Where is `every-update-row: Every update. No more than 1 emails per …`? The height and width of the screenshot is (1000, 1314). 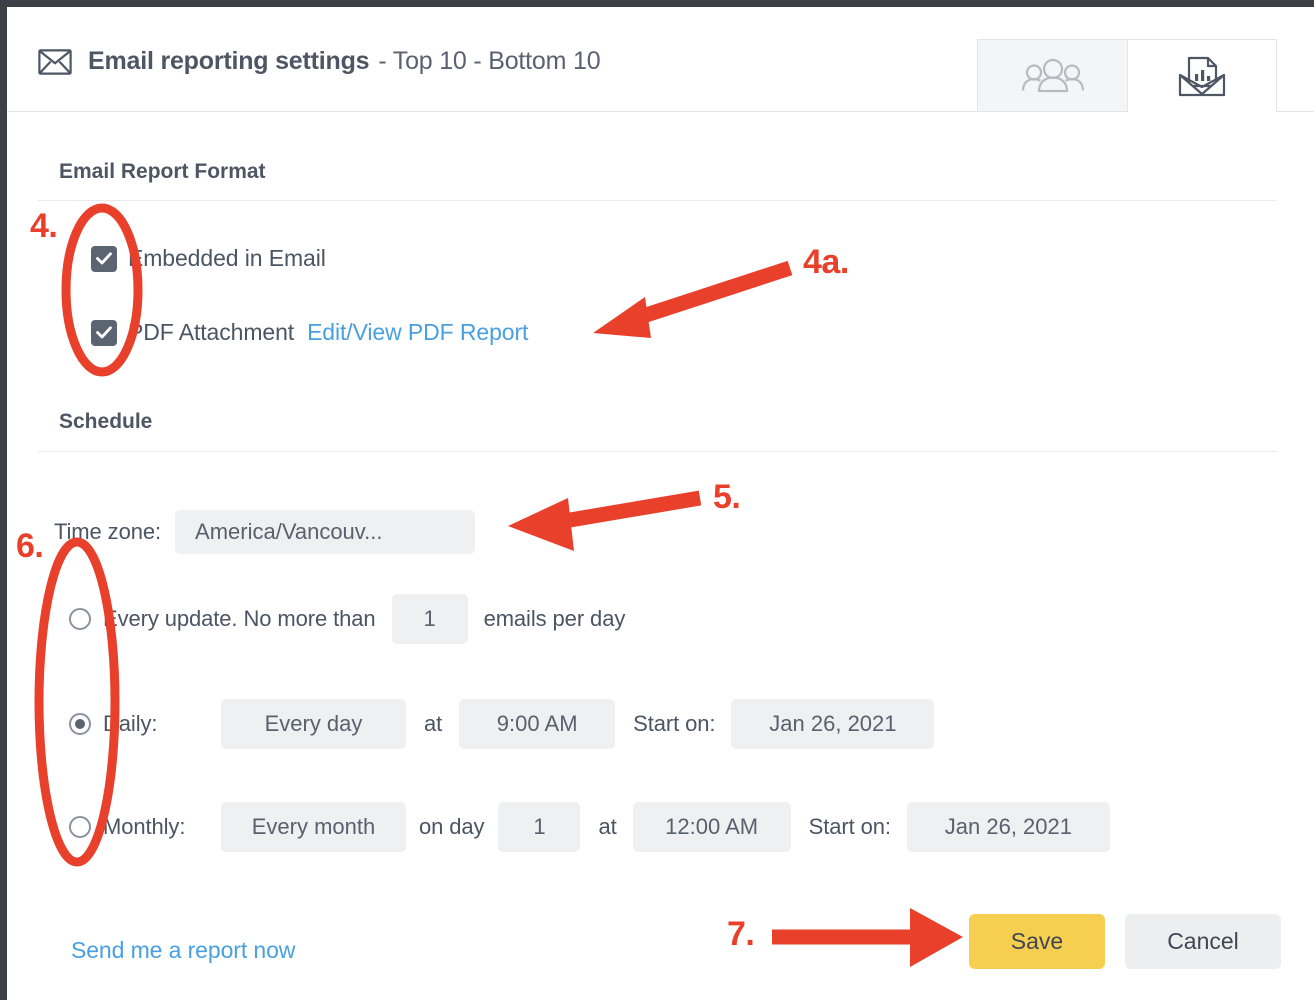
every-update-row: Every update. No more than 1 emails per … is located at coordinates (347, 619).